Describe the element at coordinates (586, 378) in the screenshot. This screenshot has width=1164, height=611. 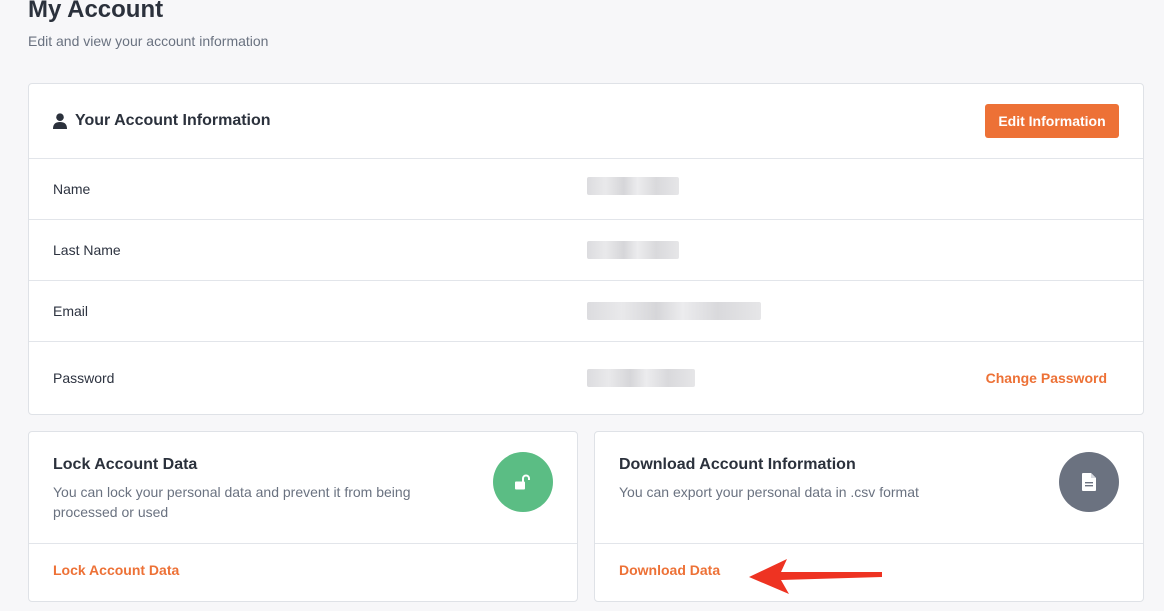
I see `password-row: Password Change Password` at that location.